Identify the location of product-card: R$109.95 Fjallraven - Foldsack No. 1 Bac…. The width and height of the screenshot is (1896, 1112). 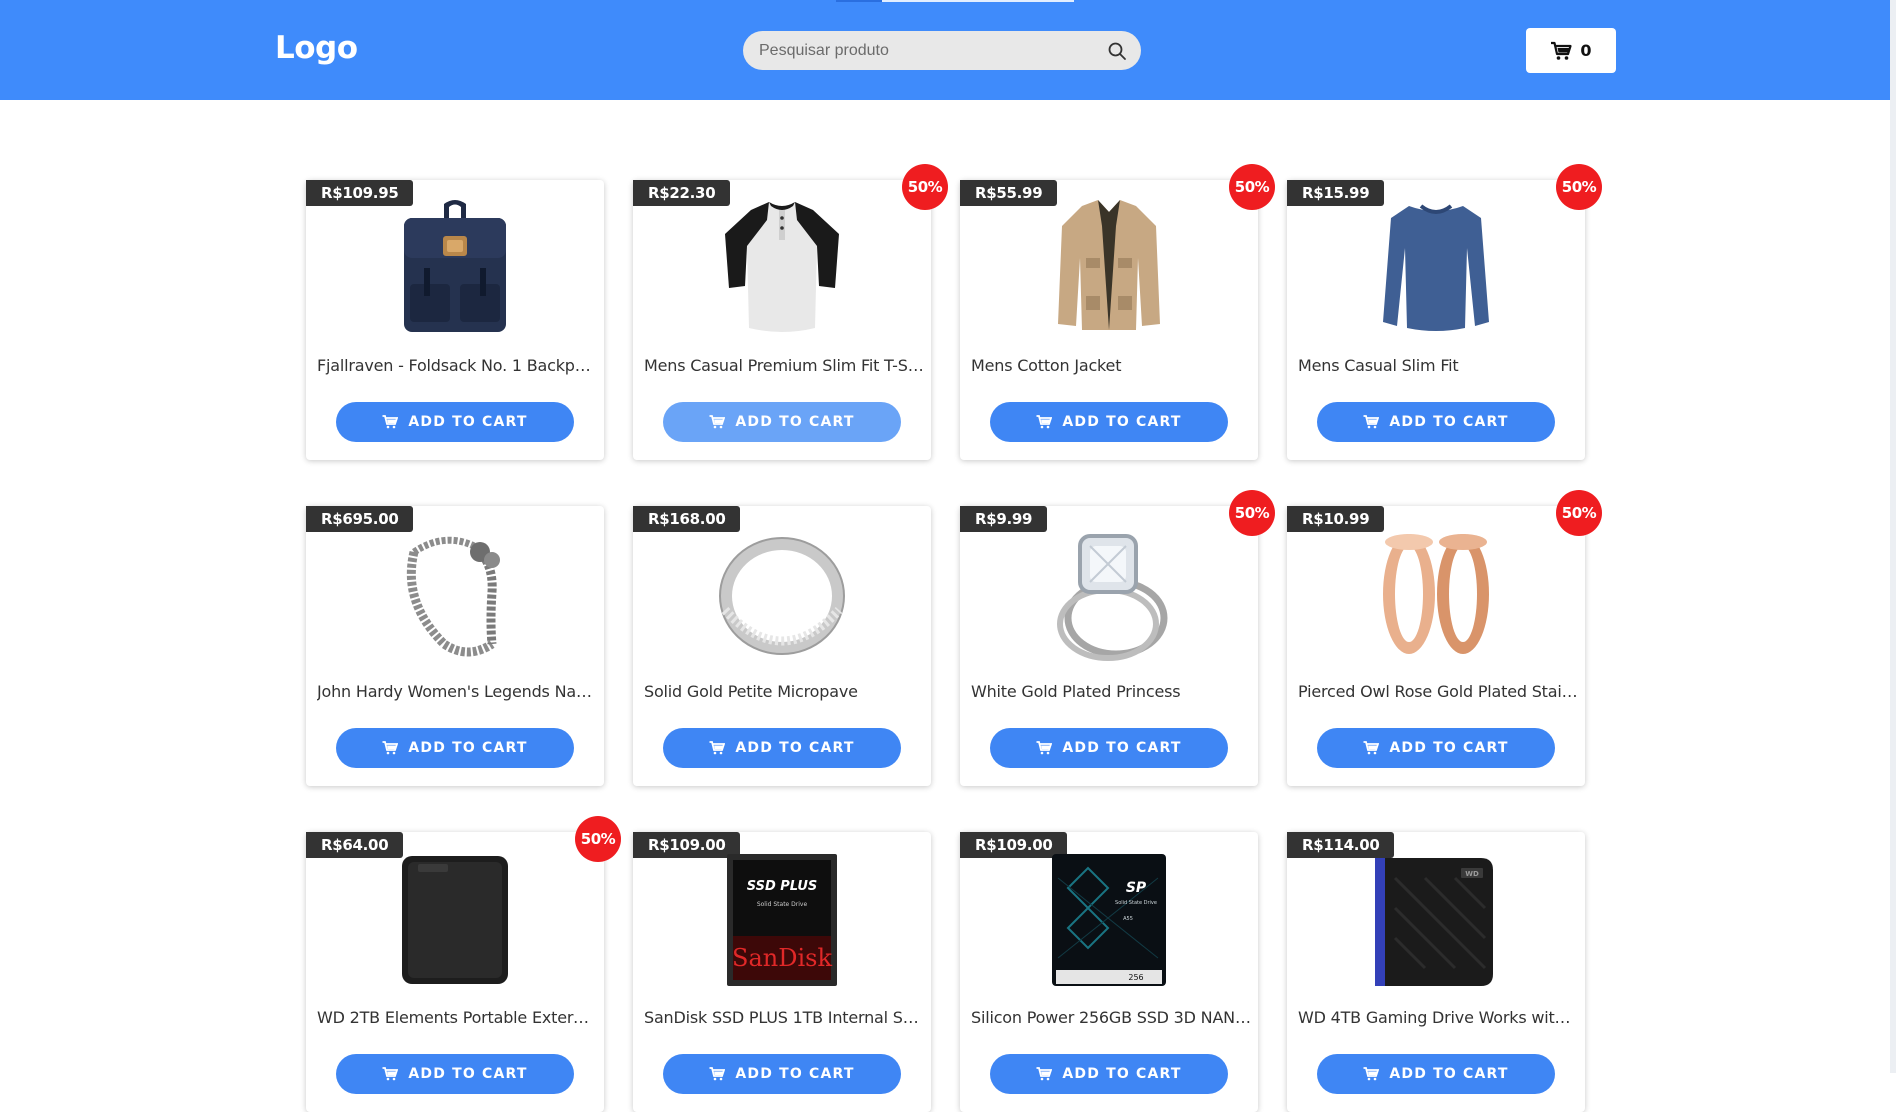
(455, 320).